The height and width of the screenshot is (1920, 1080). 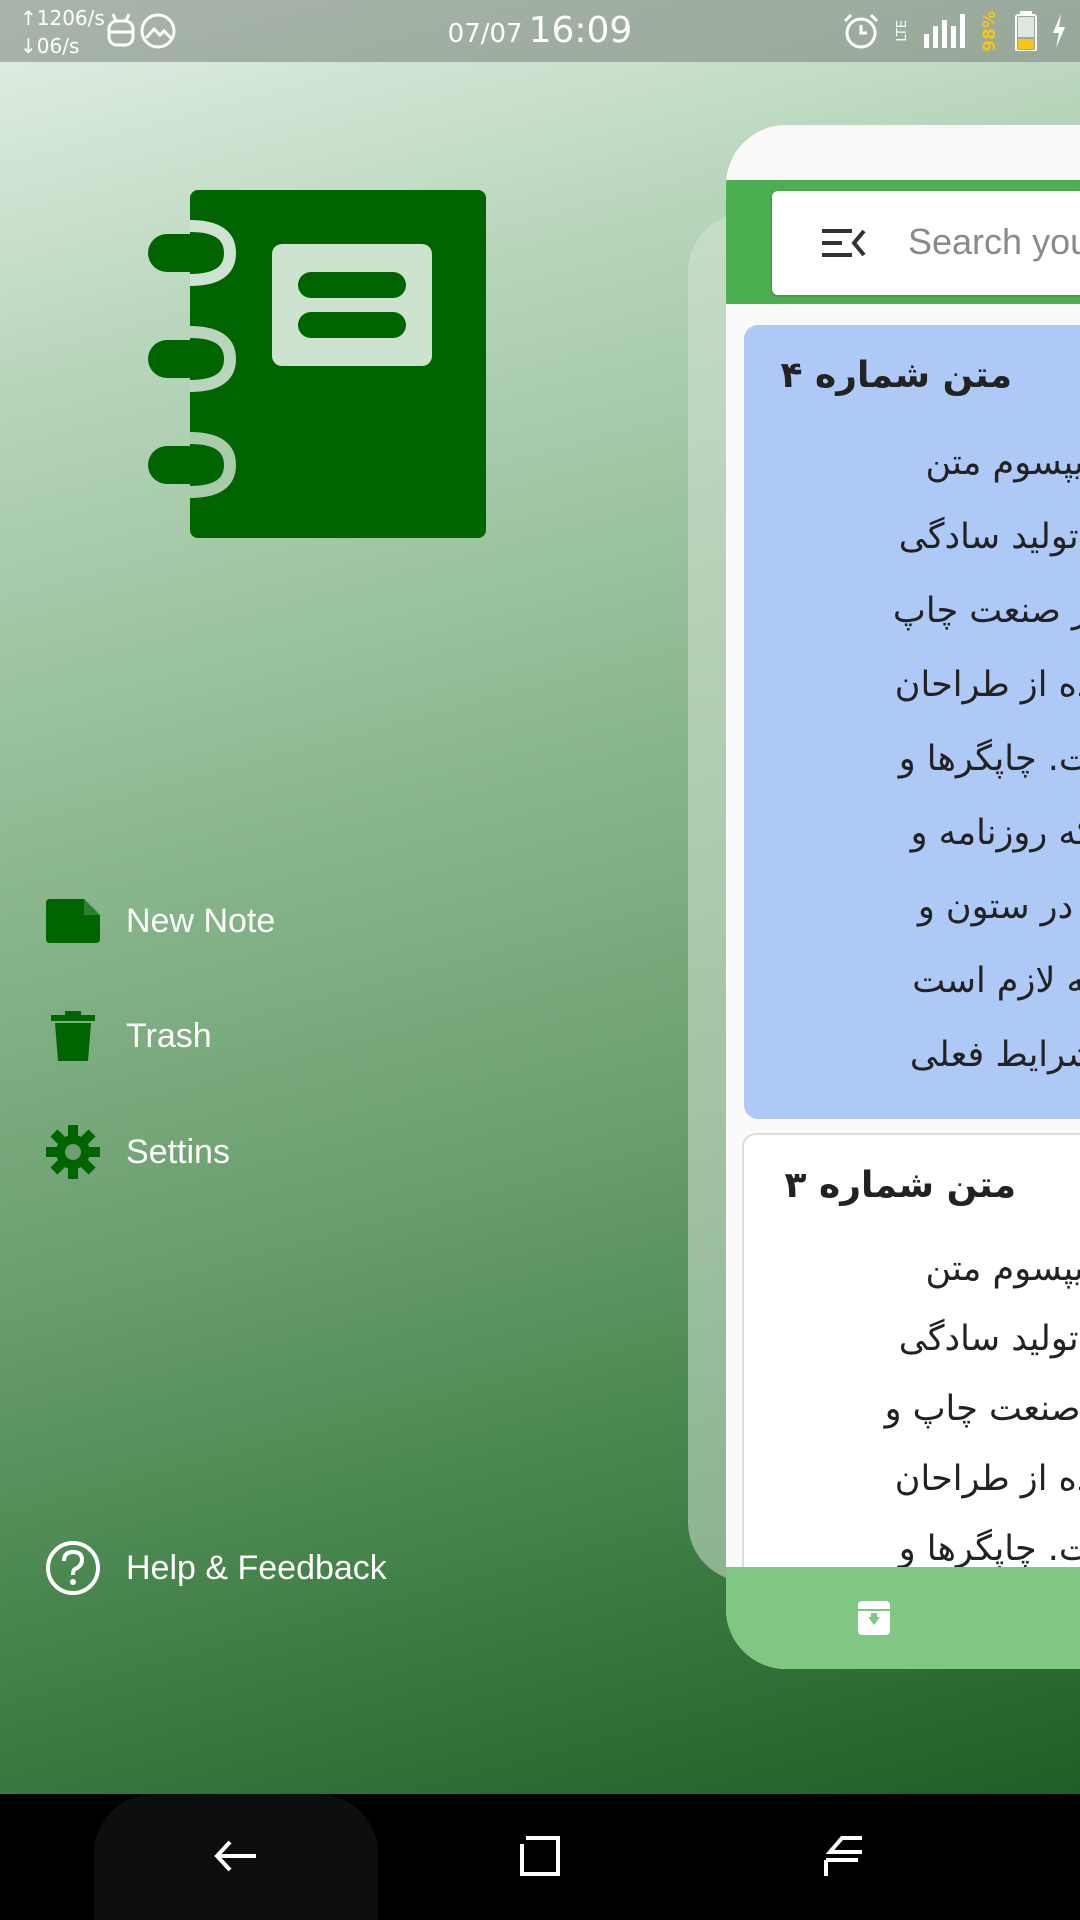 What do you see at coordinates (317, 364) in the screenshot?
I see `notebook-icon` at bounding box center [317, 364].